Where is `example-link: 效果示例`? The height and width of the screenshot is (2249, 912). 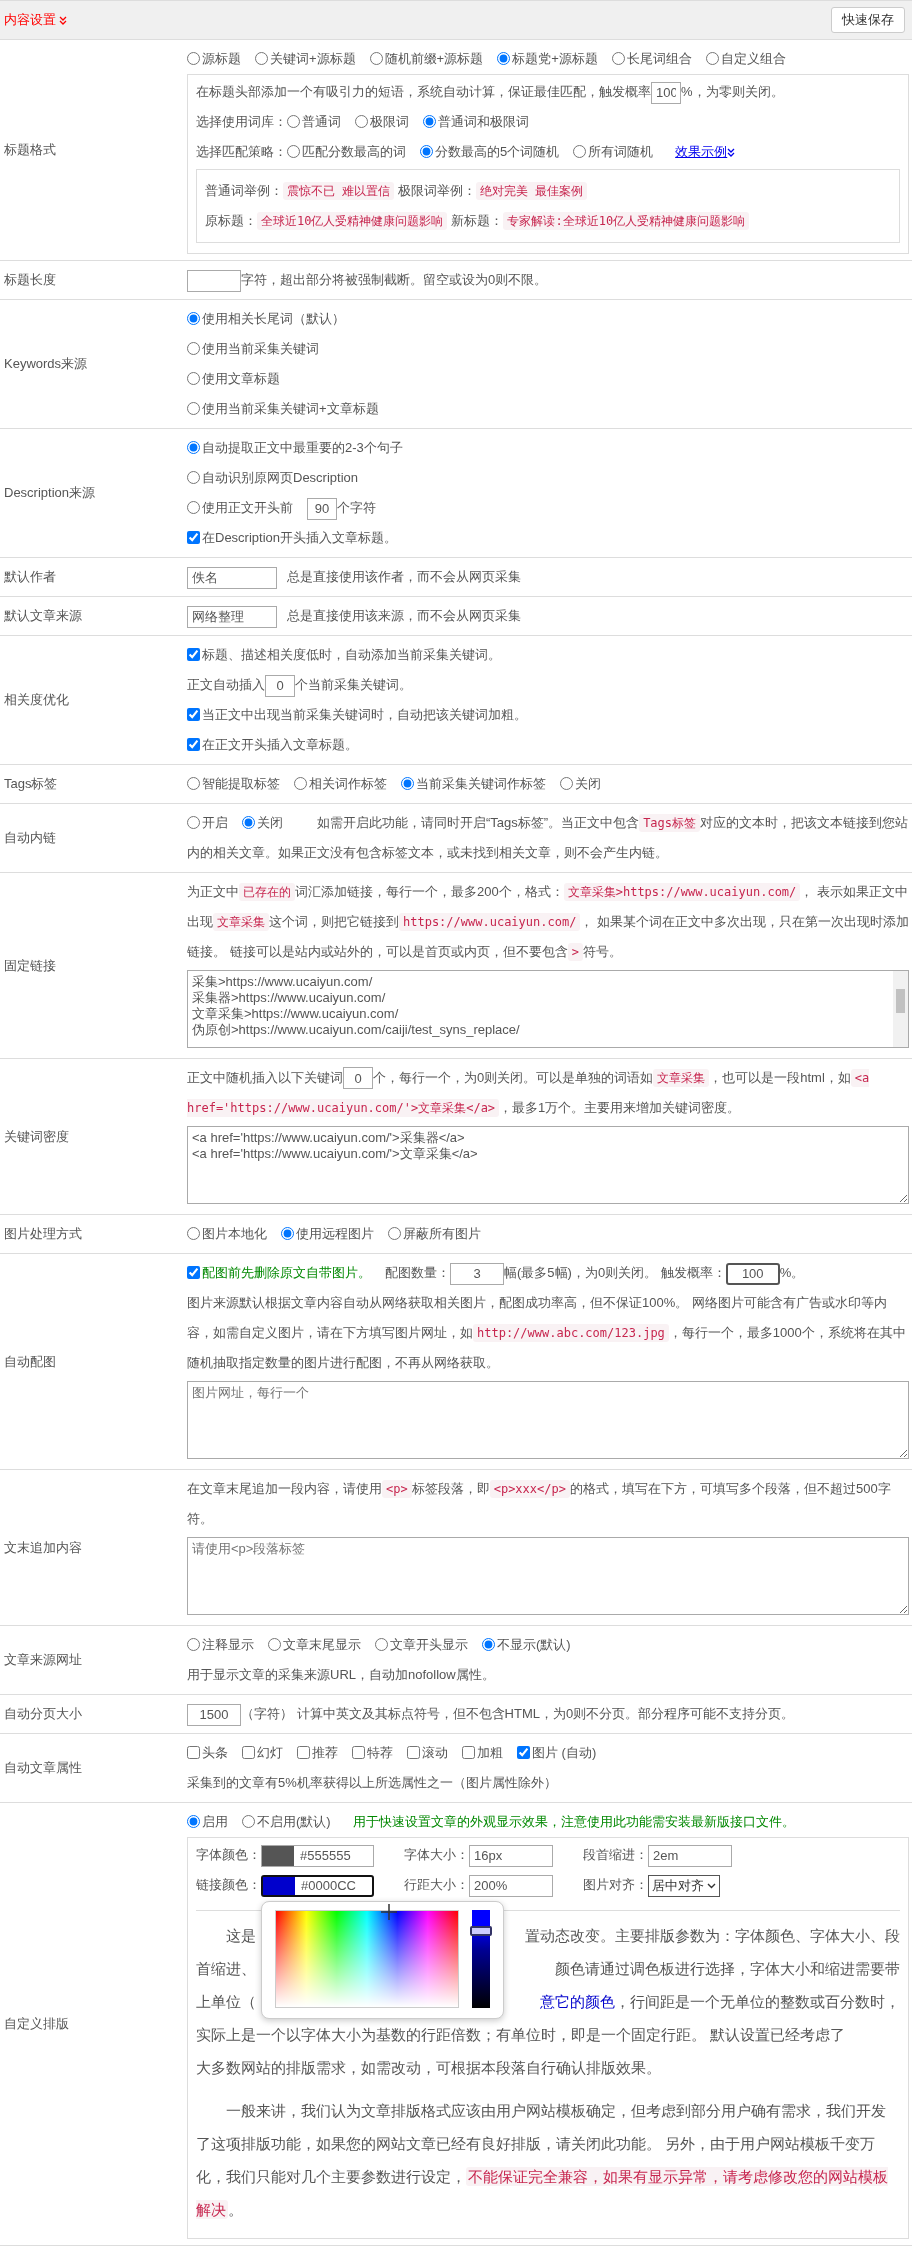
example-link: 效果示例 is located at coordinates (705, 151).